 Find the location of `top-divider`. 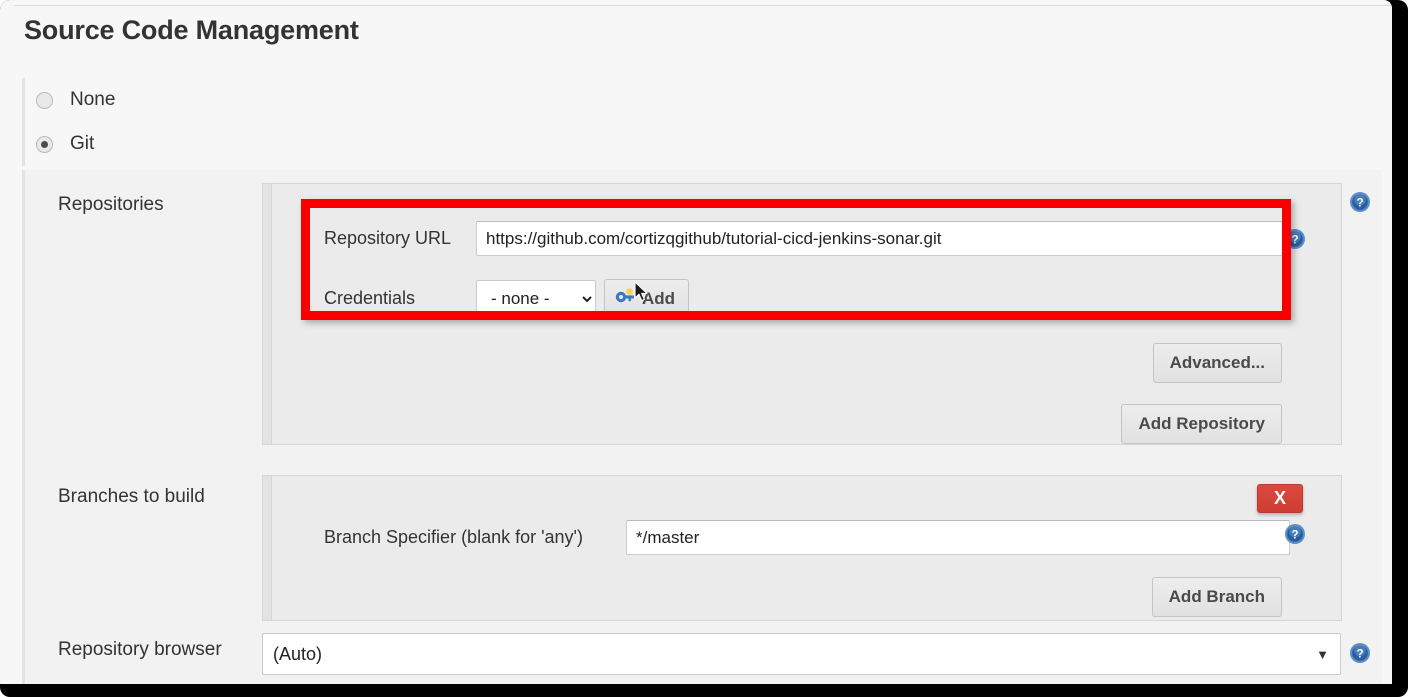

top-divider is located at coordinates (703, 5).